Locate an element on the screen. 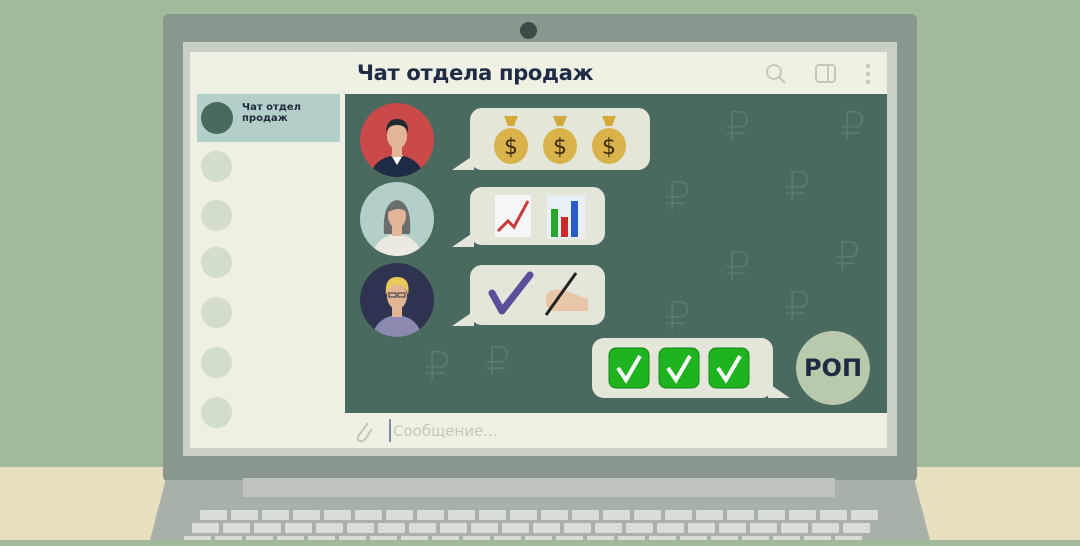 This screenshot has height=546, width=1080. writing-hand-icon is located at coordinates (566, 294).